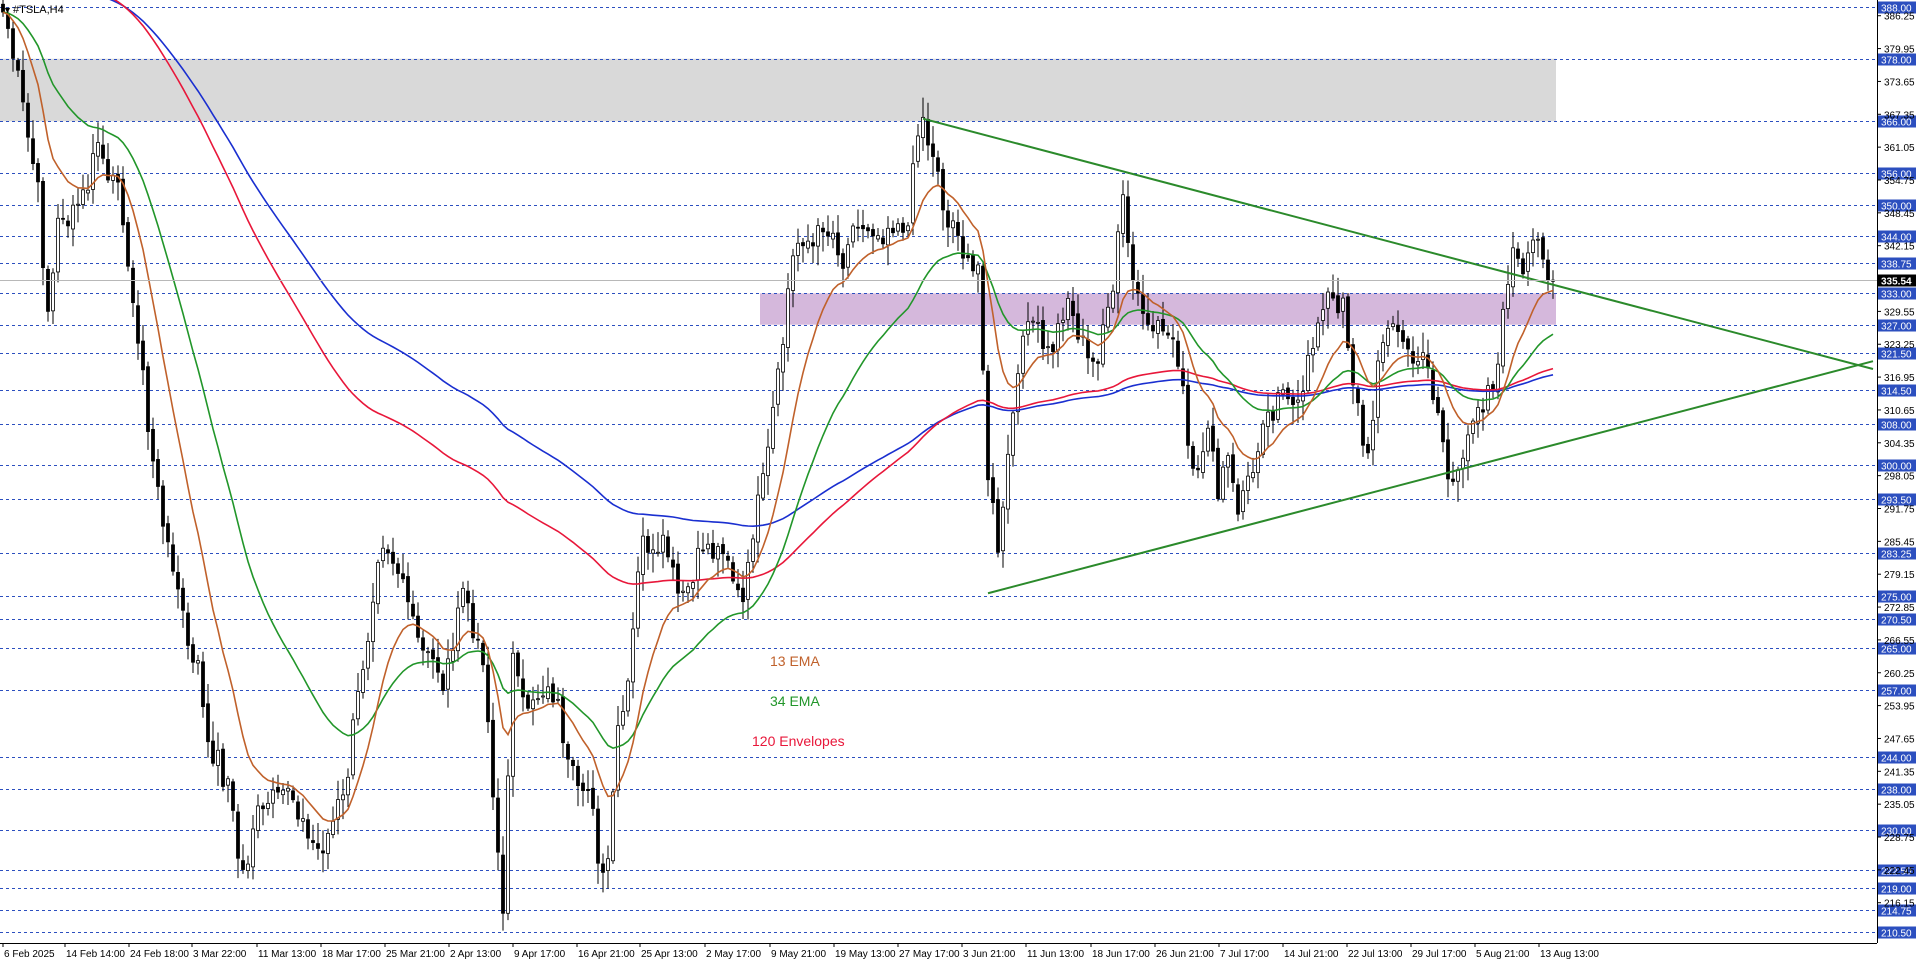  I want to click on level-tag: 327.00, so click(1897, 326).